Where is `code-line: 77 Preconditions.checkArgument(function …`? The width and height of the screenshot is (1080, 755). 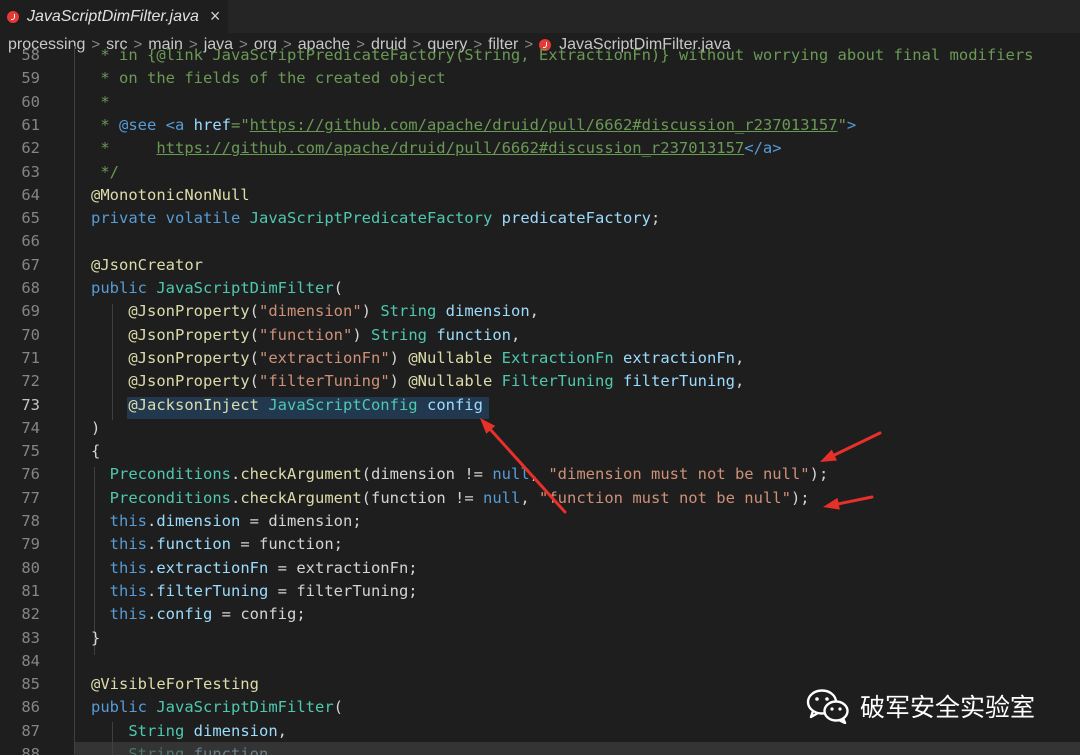
code-line: 77 Preconditions.checkArgument(function … is located at coordinates (540, 498).